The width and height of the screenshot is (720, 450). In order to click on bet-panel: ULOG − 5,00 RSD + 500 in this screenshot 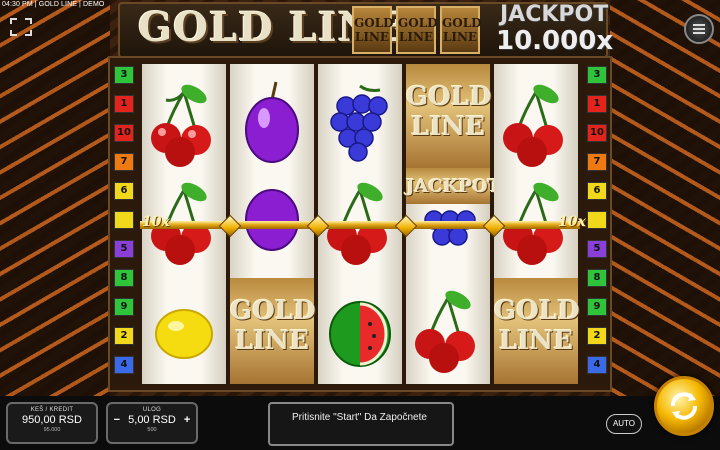, I will do `click(152, 423)`.